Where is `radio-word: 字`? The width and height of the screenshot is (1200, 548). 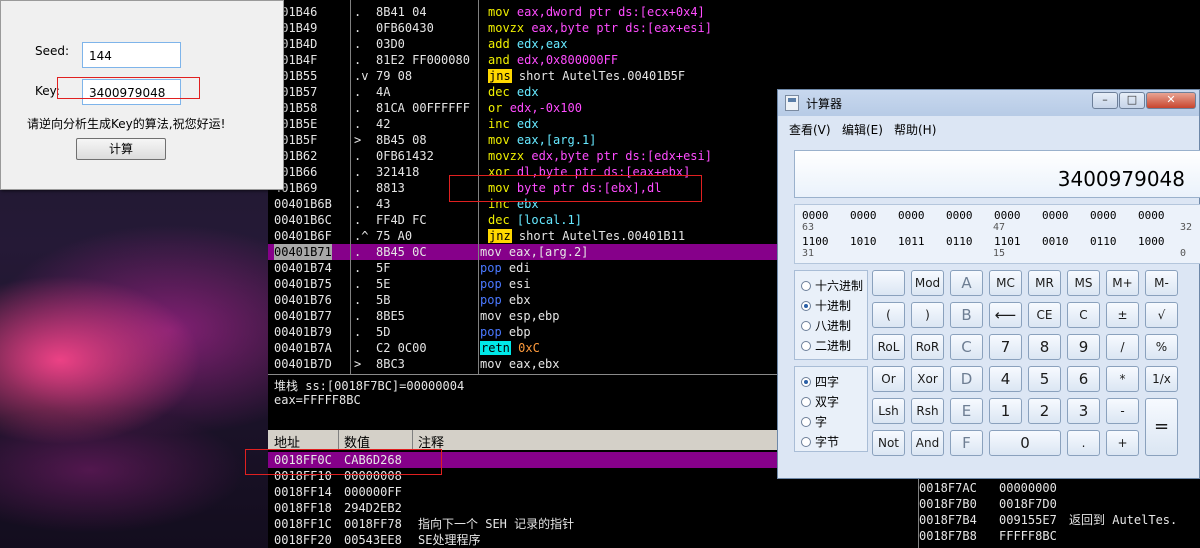 radio-word: 字 is located at coordinates (814, 421).